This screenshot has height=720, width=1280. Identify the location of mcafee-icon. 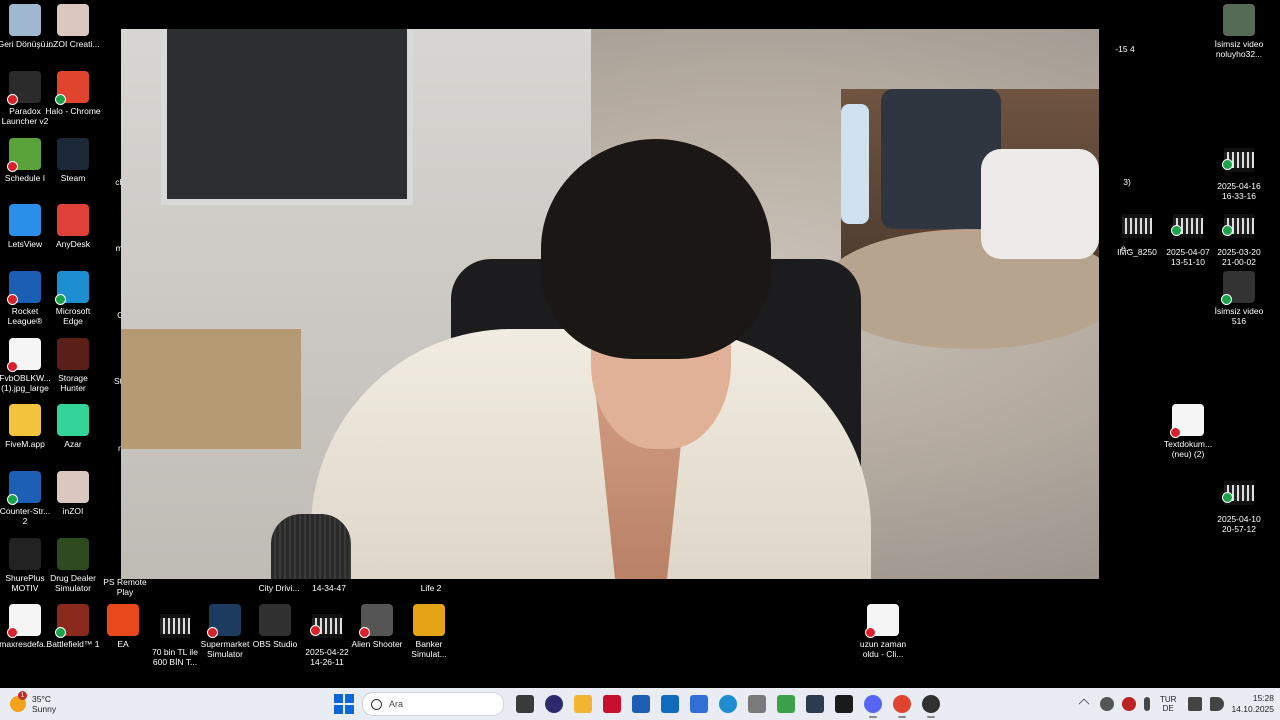
(611, 704).